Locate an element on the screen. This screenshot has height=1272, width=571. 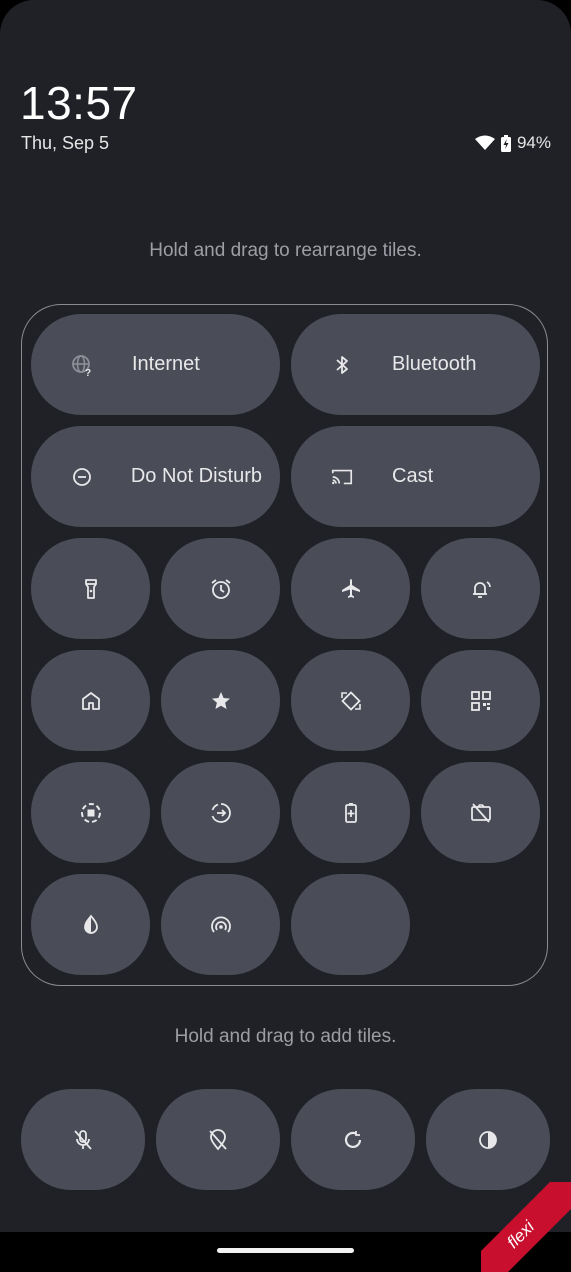
date: Thu, Sep 5 is located at coordinates (65, 143).